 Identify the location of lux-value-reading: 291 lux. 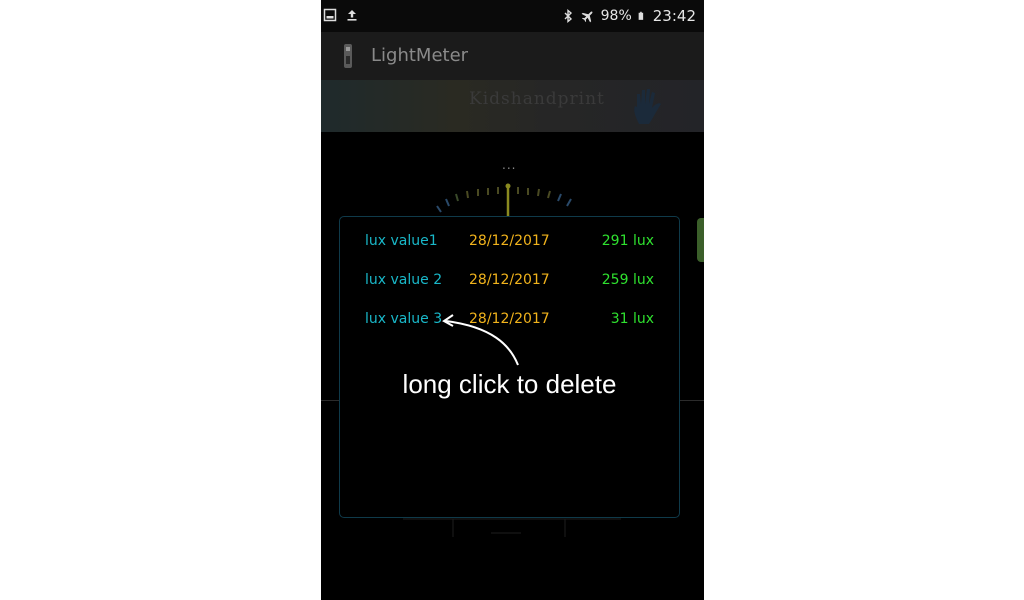
(627, 241).